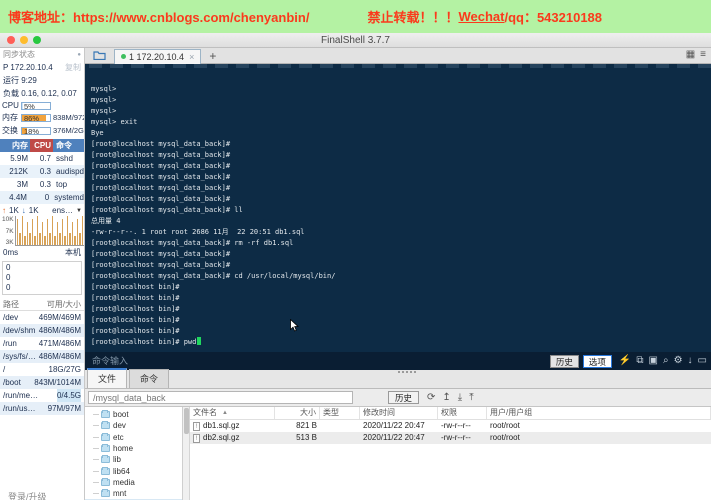  Describe the element at coordinates (11, 40) in the screenshot. I see `close-window-button` at that location.